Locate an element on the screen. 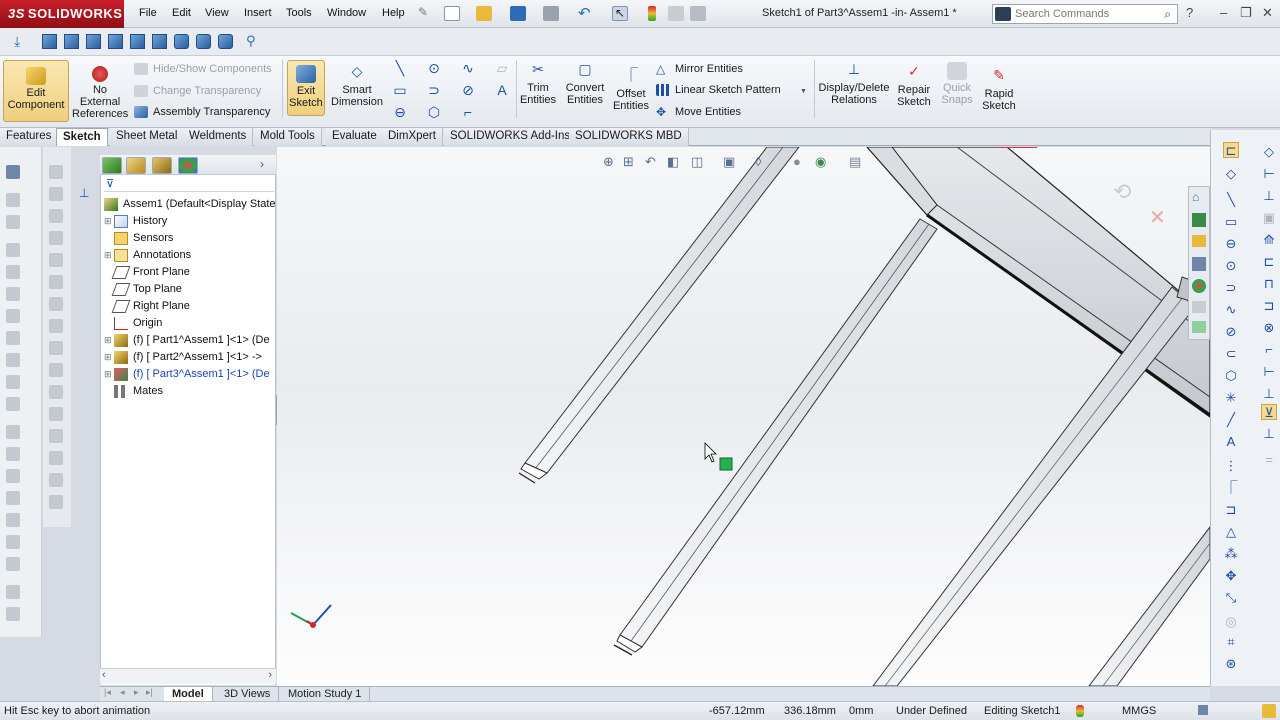 The height and width of the screenshot is (720, 1280). feature-manager-tab-icon is located at coordinates (112, 165).